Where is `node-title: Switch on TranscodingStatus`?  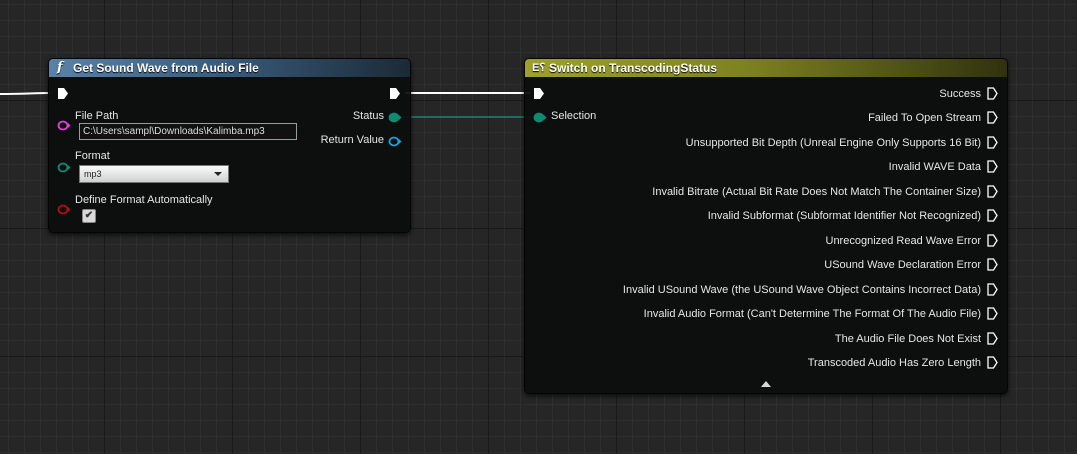 node-title: Switch on TranscodingStatus is located at coordinates (633, 68).